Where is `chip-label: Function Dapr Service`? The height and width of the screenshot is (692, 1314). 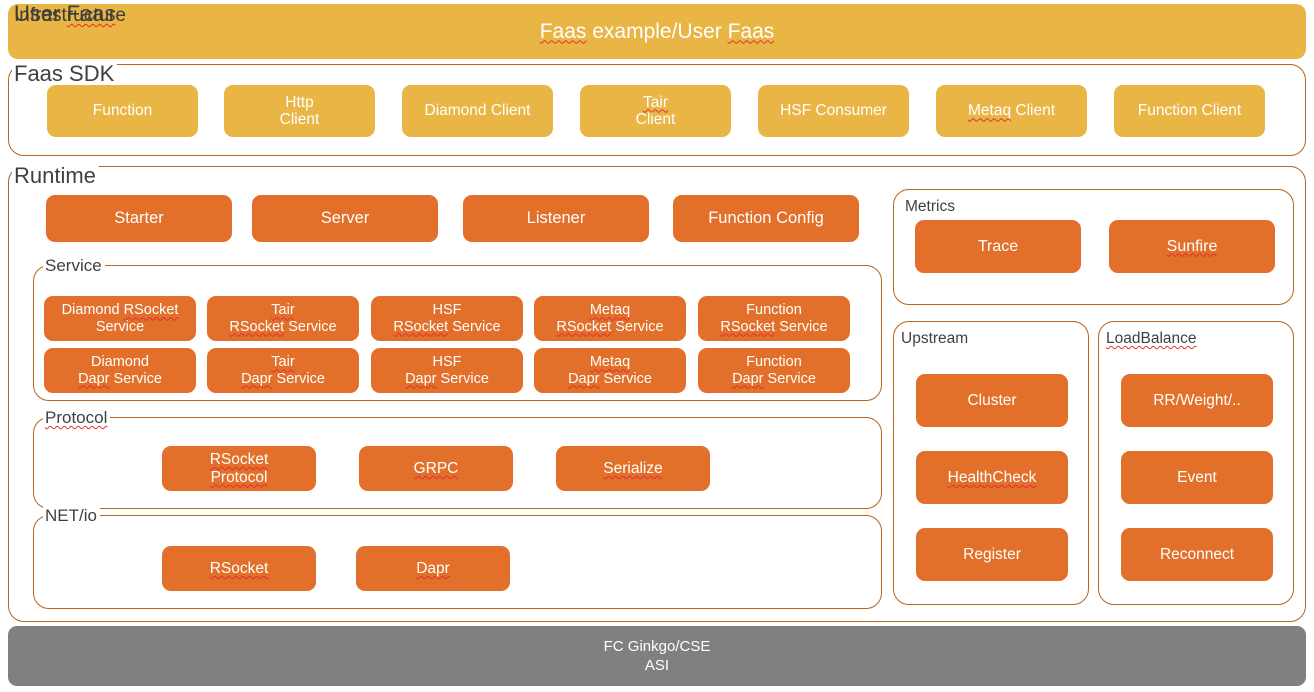
chip-label: Function Dapr Service is located at coordinates (774, 370).